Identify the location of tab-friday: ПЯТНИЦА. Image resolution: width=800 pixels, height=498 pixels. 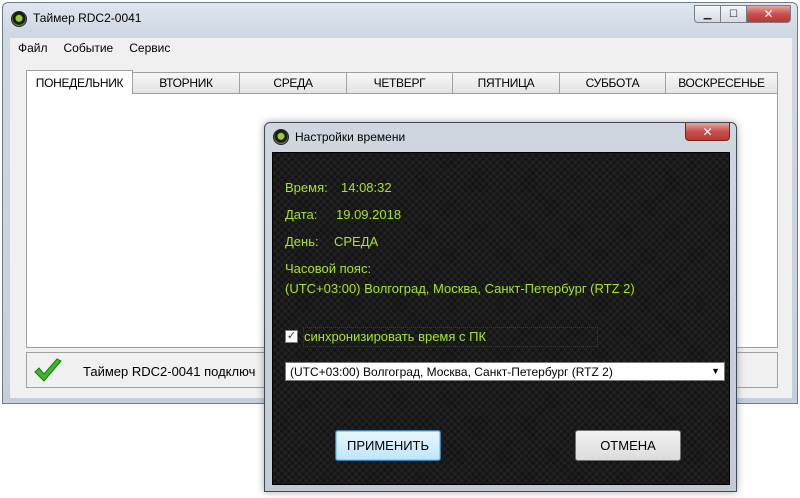
(506, 83).